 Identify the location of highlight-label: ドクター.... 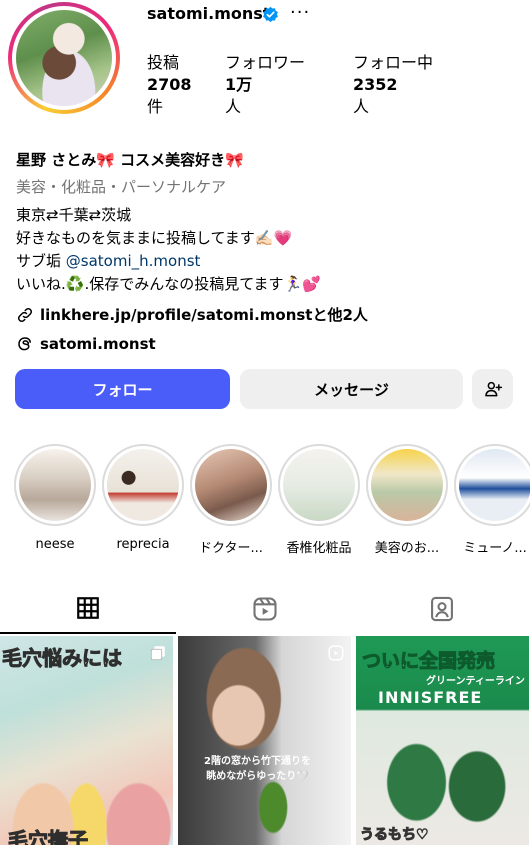
(231, 548).